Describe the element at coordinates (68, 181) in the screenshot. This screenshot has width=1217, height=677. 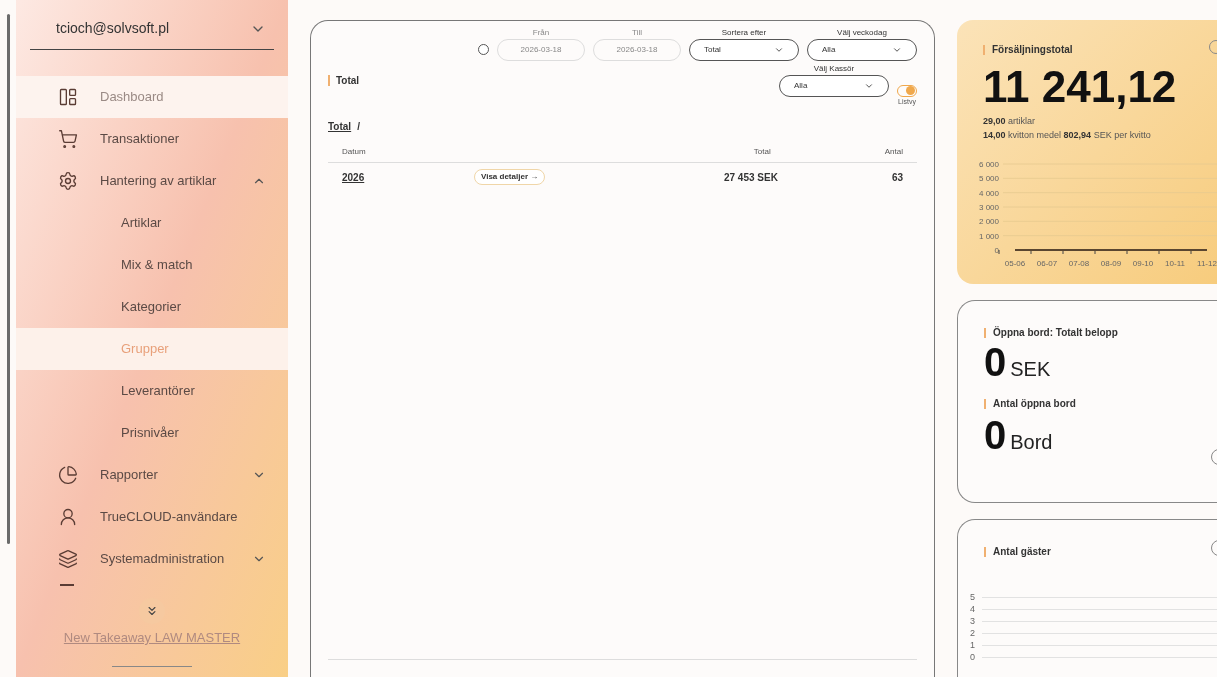
I see `gear-icon` at that location.